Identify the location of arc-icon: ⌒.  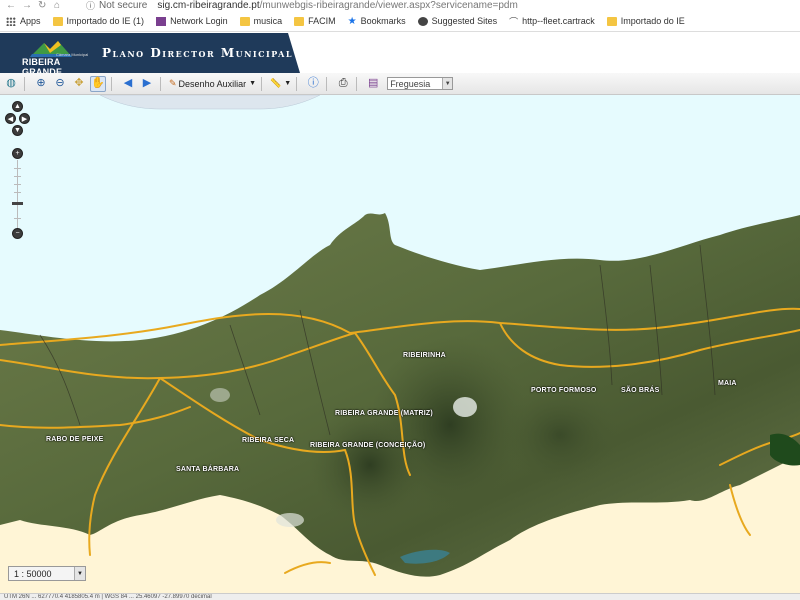
(514, 21).